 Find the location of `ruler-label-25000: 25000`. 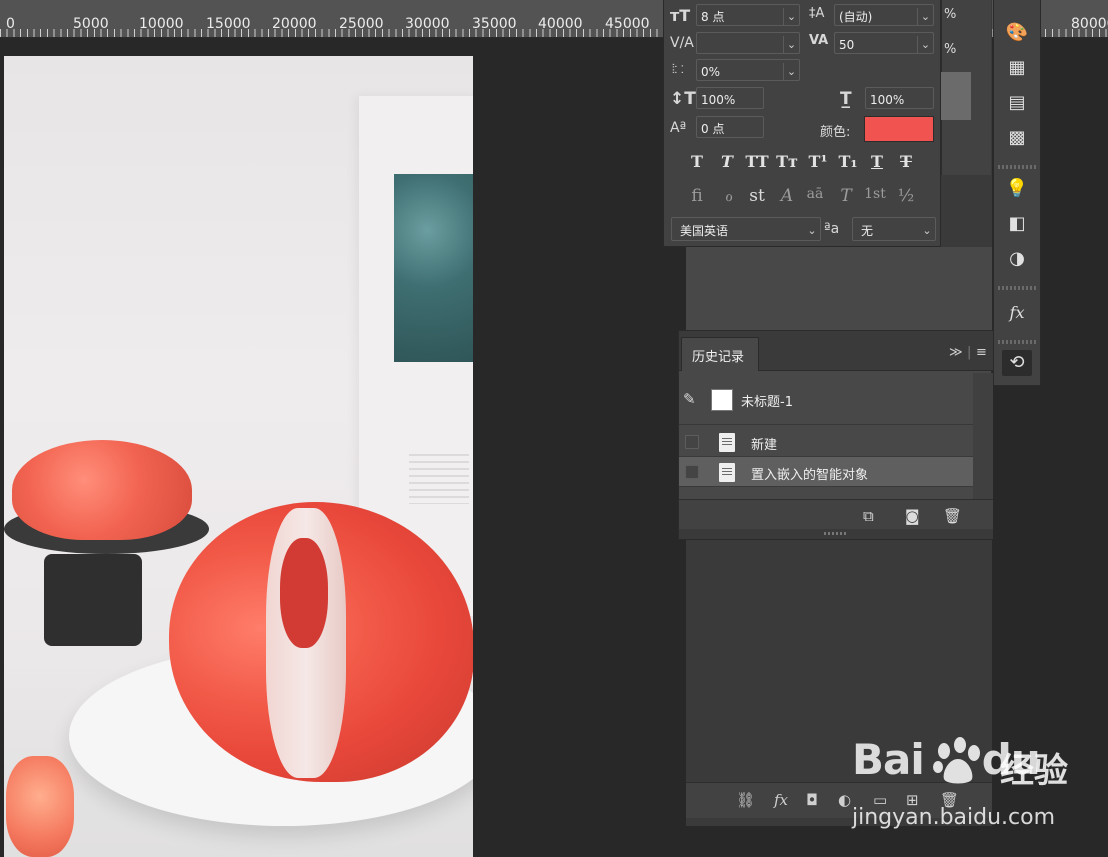

ruler-label-25000: 25000 is located at coordinates (361, 24).